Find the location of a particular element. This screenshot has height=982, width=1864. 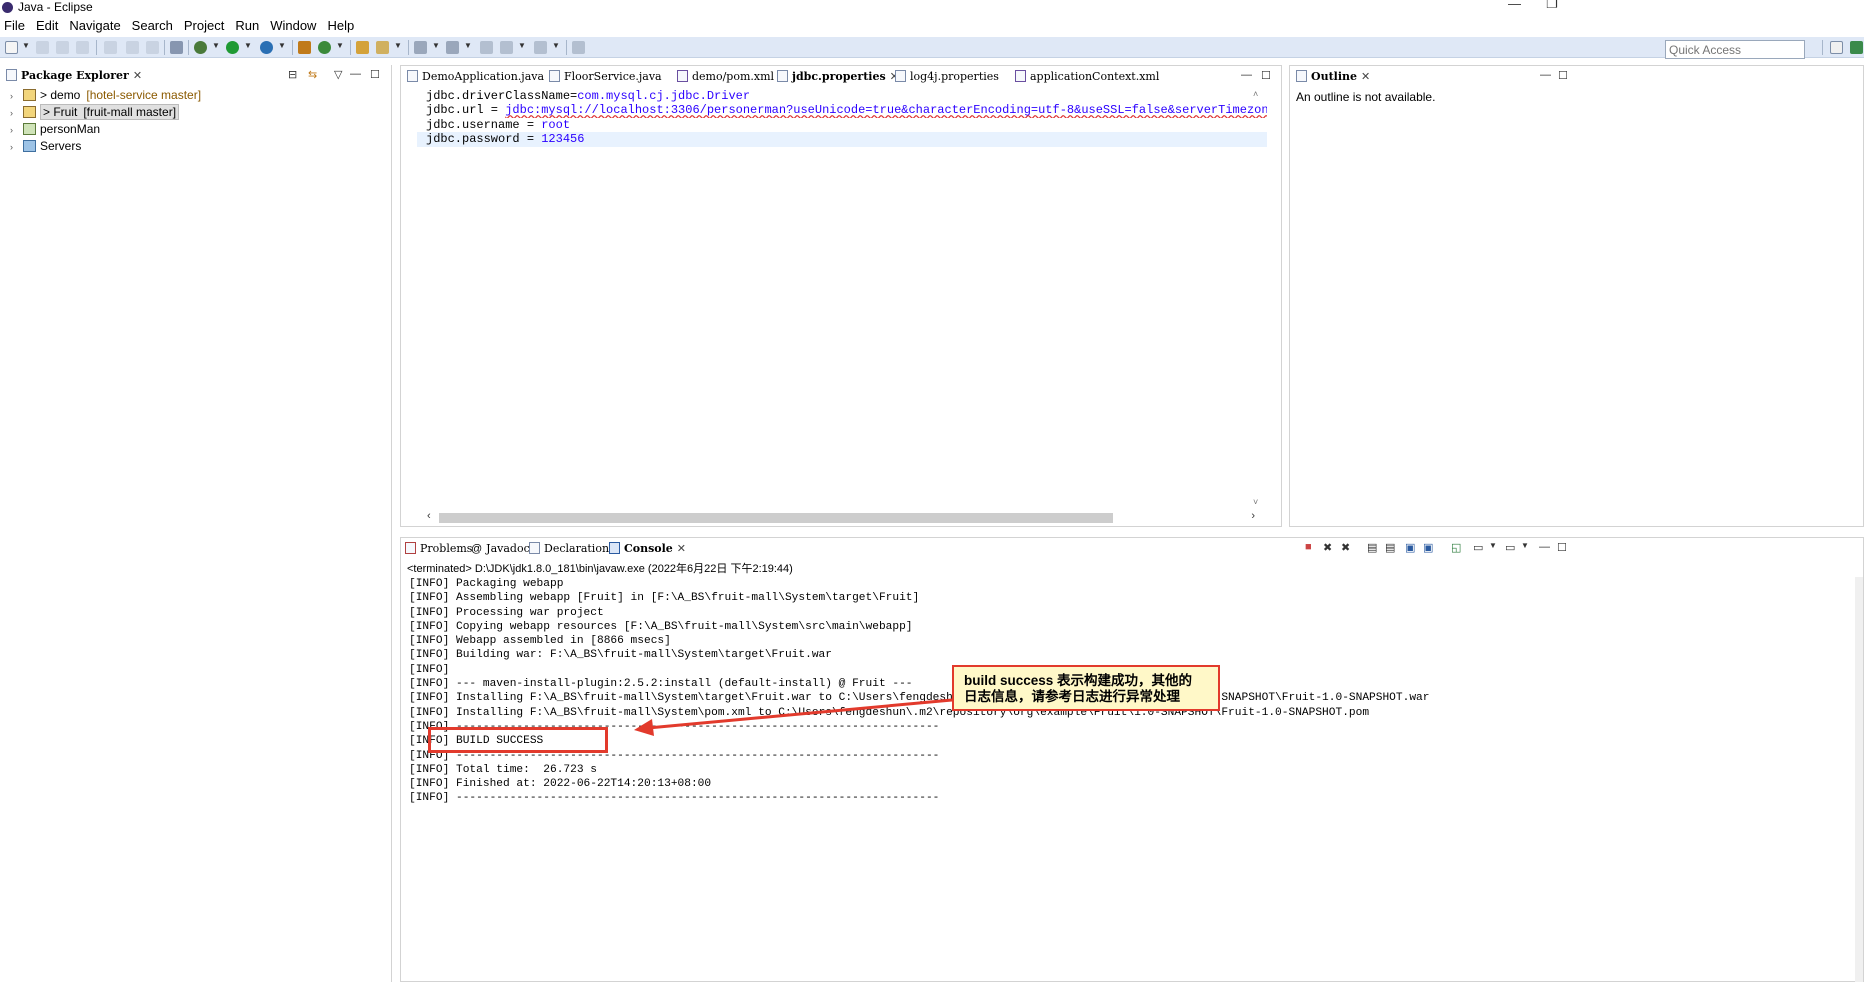

collapse-all-icon: ⊟ is located at coordinates (292, 74).